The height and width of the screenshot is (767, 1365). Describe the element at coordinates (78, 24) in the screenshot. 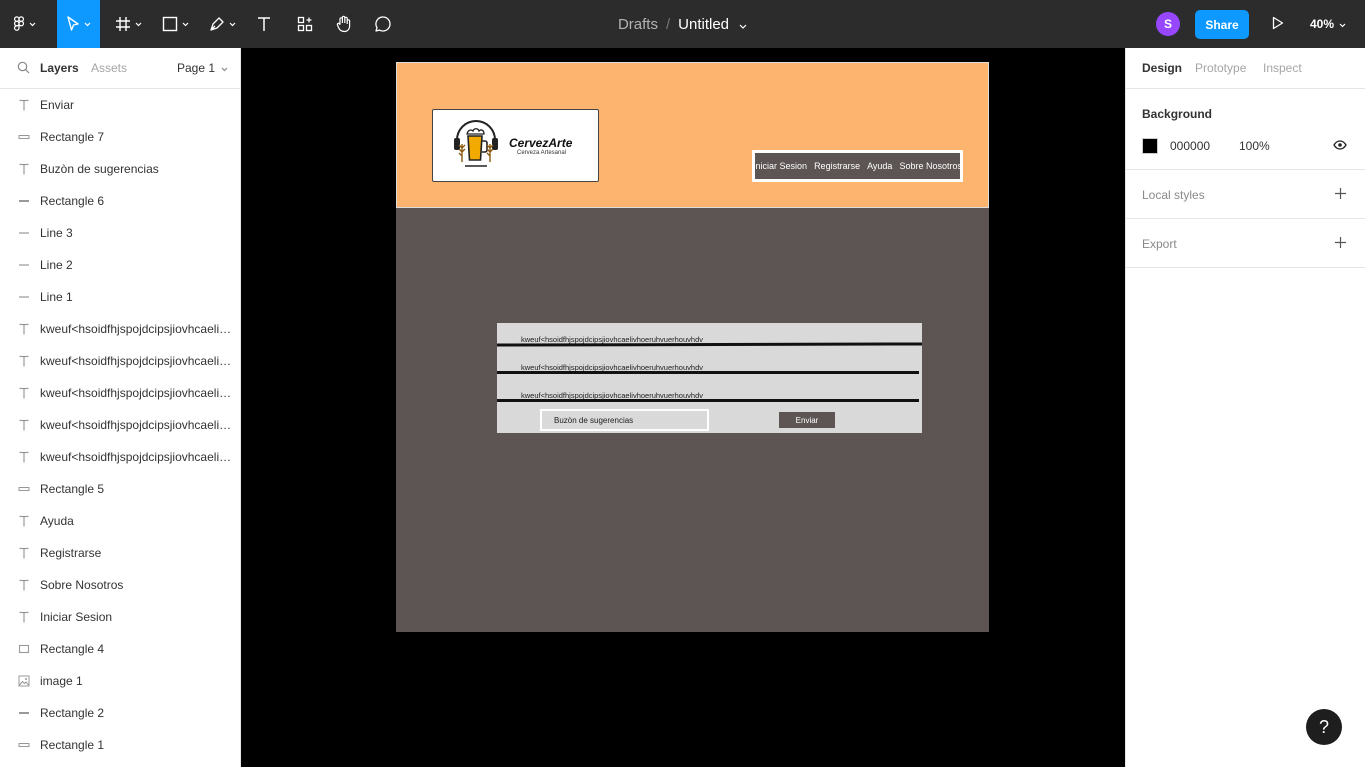

I see `move-tool-button` at that location.